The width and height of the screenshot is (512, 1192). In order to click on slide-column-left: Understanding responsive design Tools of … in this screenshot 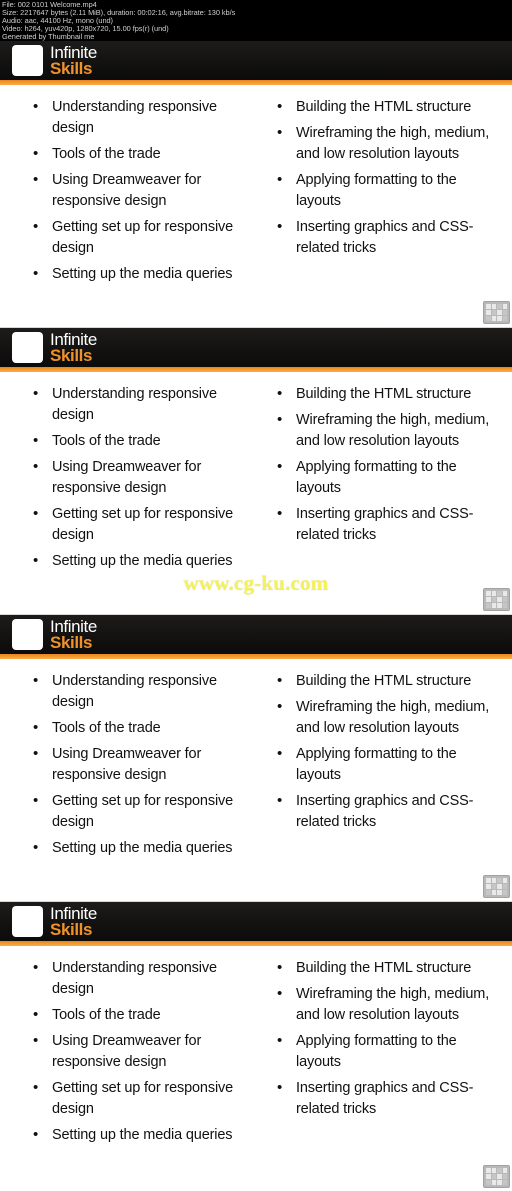, I will do `click(128, 193)`.